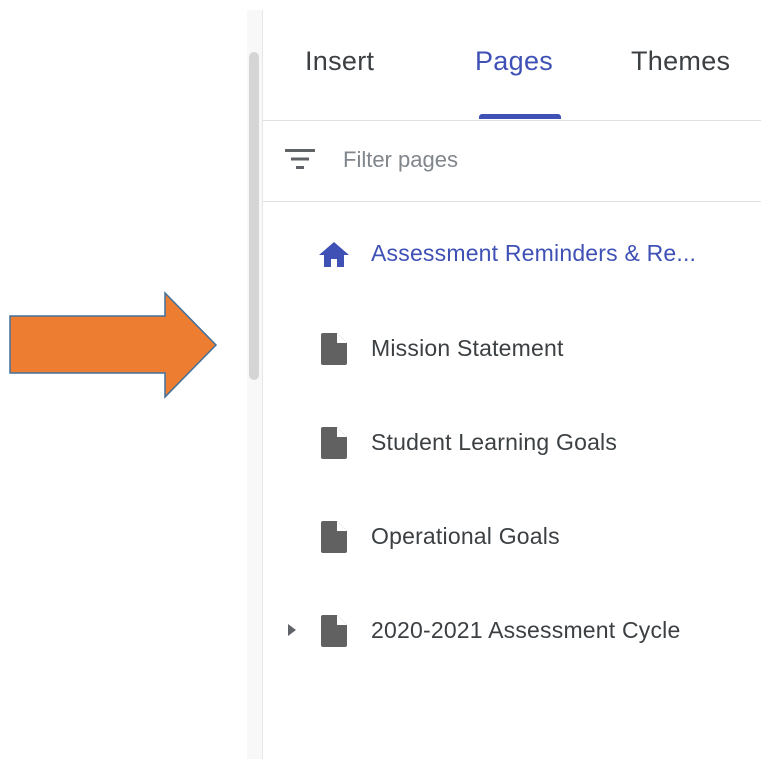 Image resolution: width=761 pixels, height=759 pixels. I want to click on page-item-student-learning-goals: Student Learning Goals, so click(512, 443).